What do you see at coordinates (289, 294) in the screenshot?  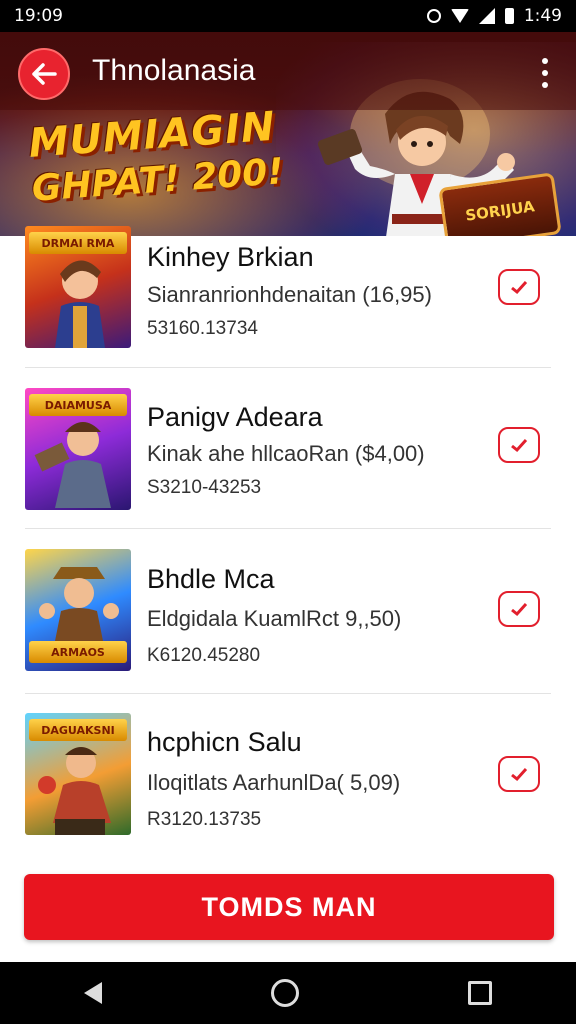 I see `item-subtitle: Sianranrionhdenaitan (16,95)` at bounding box center [289, 294].